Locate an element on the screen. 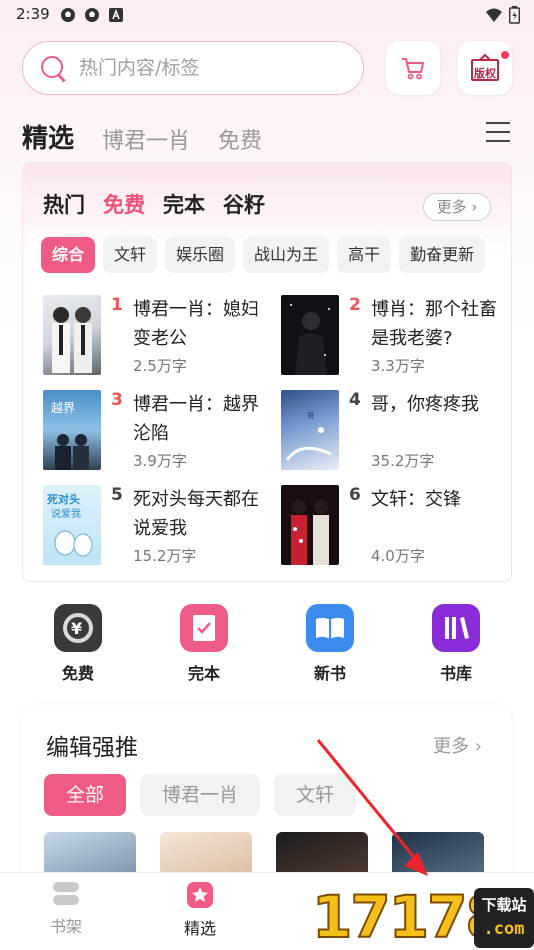  book-item: 哥 4 哥，你疼疼我 35.2万字 is located at coordinates (396, 431).